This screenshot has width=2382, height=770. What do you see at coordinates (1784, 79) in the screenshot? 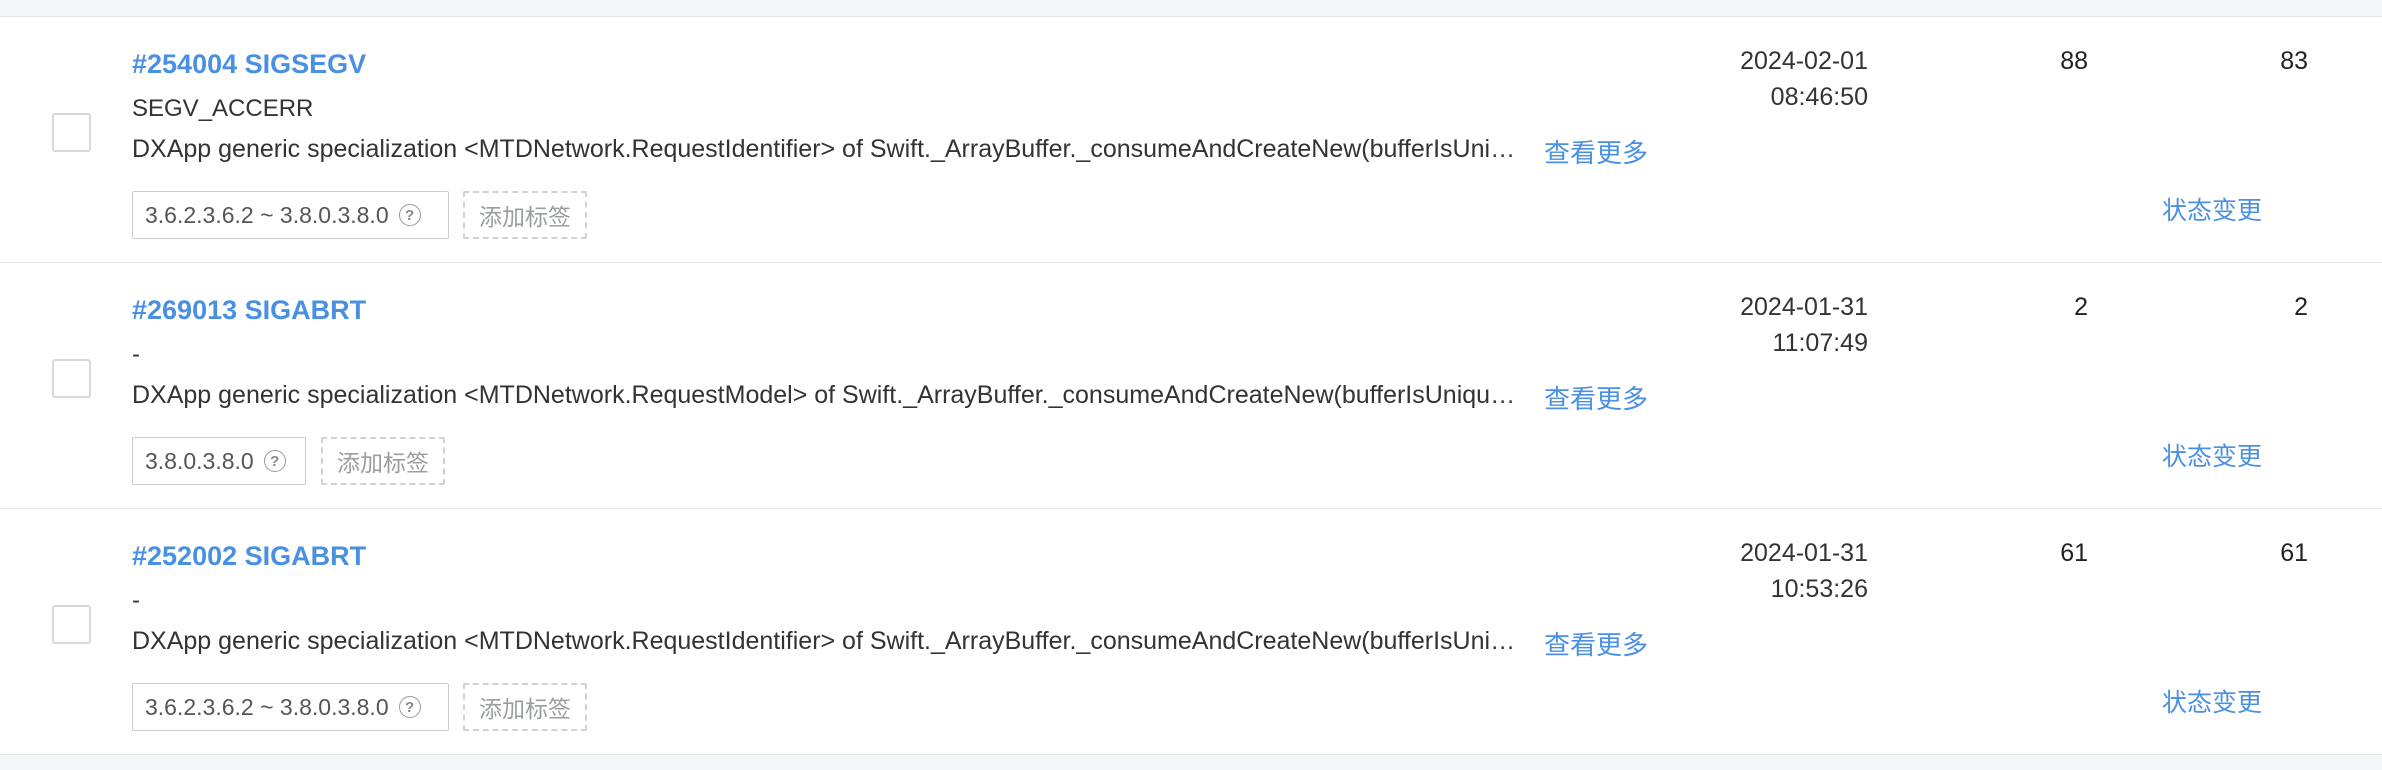
I see `last-occurred-time: 2024-02-01 08:46:50` at bounding box center [1784, 79].